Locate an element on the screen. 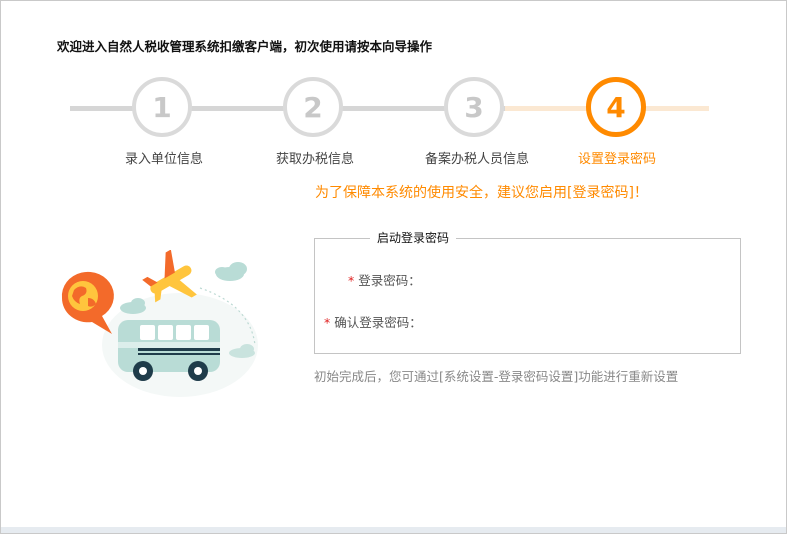 The width and height of the screenshot is (787, 534). confirm-password-input is located at coordinates (575, 321).